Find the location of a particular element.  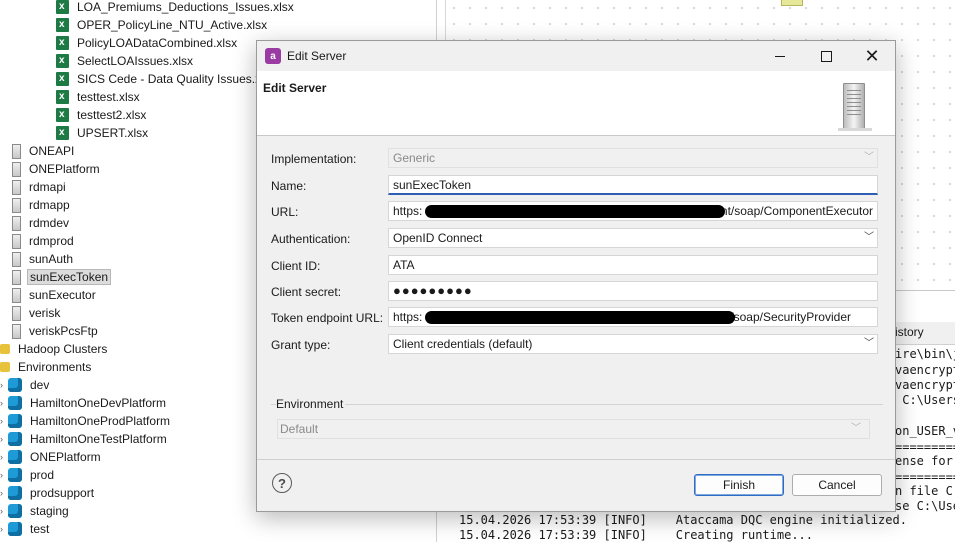

tree-item-file: UPSERT.xlsx is located at coordinates (103, 133).